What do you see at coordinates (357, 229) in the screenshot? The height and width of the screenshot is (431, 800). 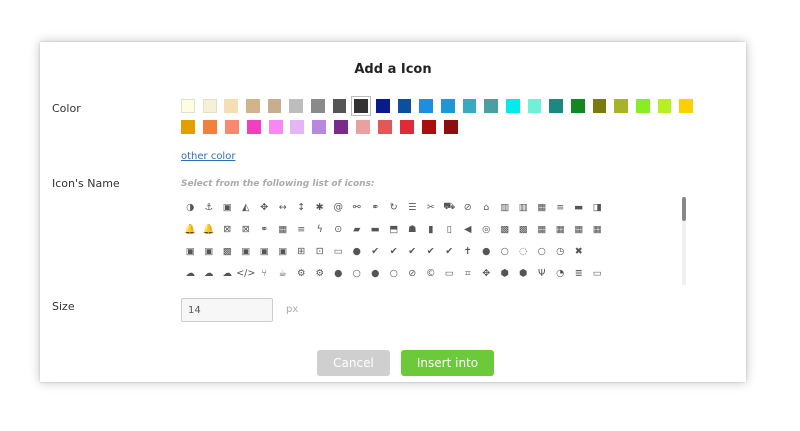 I see `icon-option: ▰` at bounding box center [357, 229].